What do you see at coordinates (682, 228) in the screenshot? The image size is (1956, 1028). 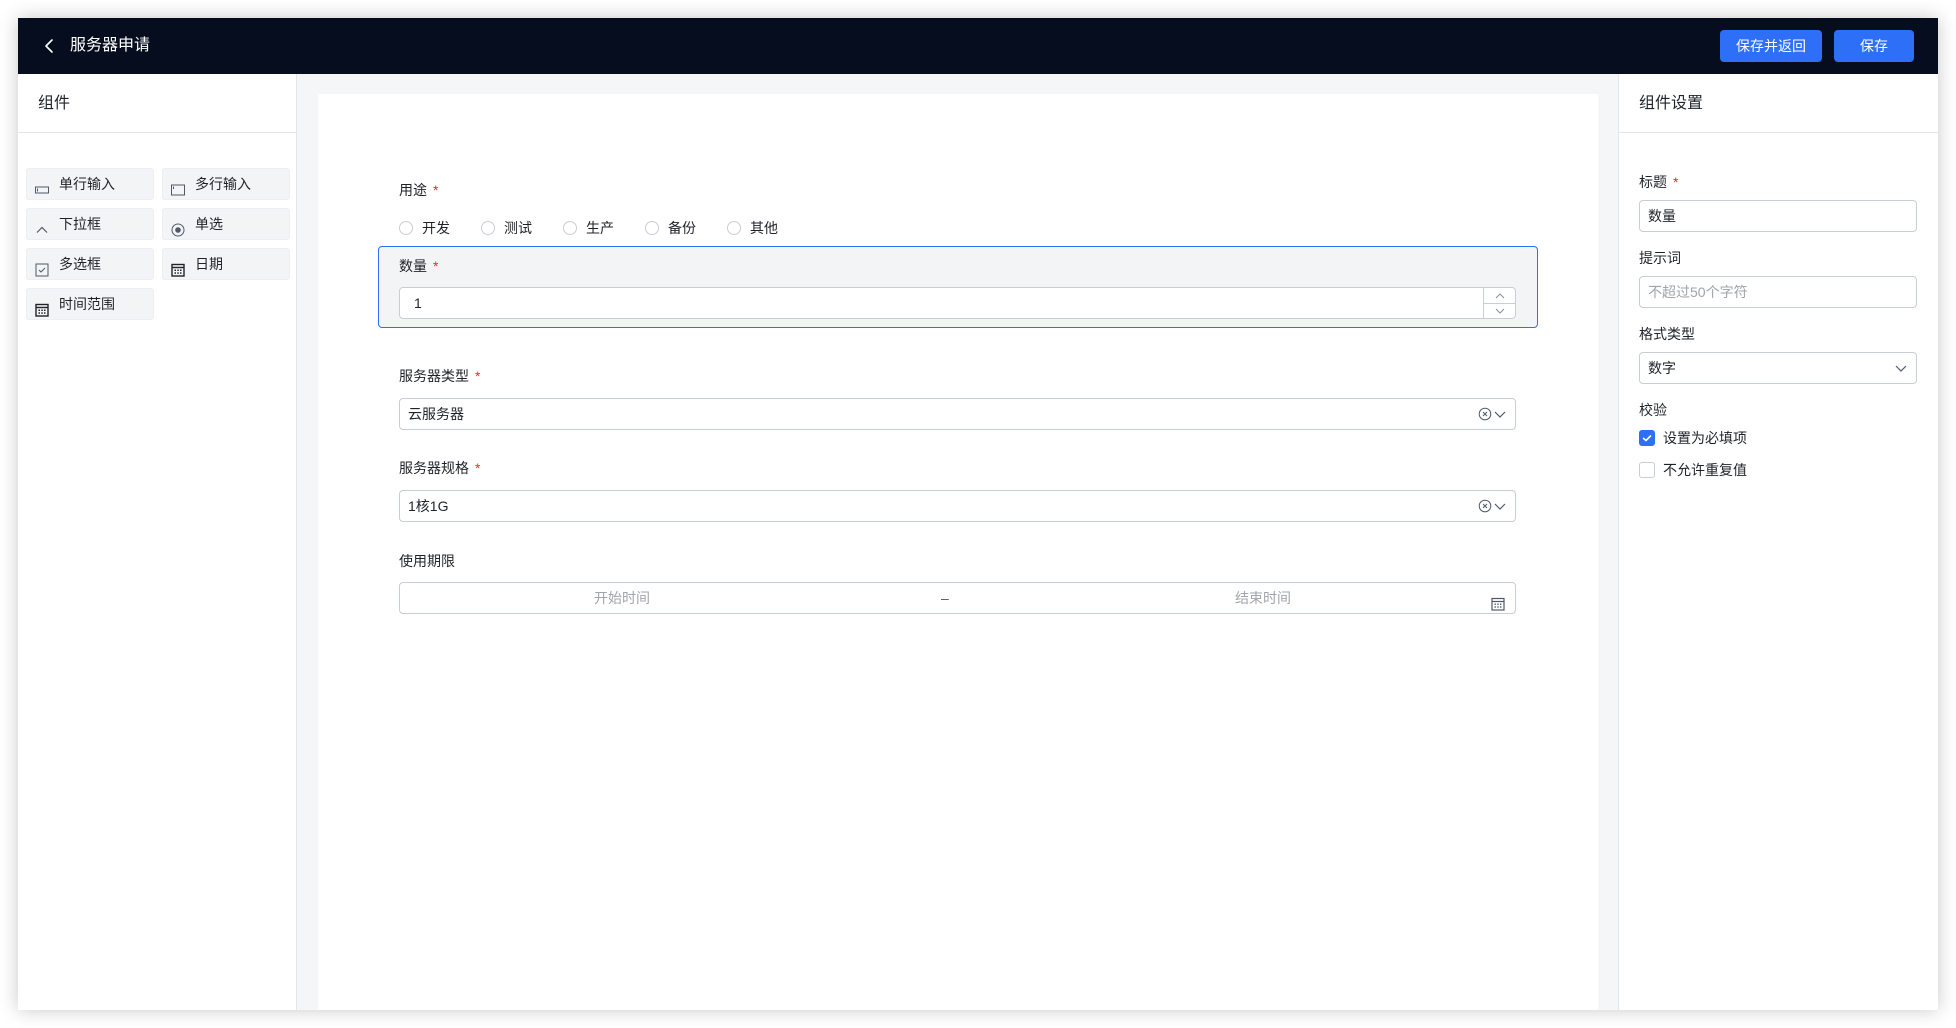 I see `radio-option-label: 备份` at bounding box center [682, 228].